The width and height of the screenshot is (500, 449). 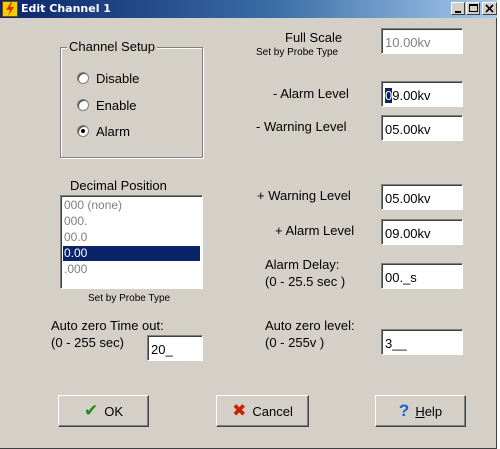 I want to click on channel-setup-title: Channel Setup, so click(x=112, y=46).